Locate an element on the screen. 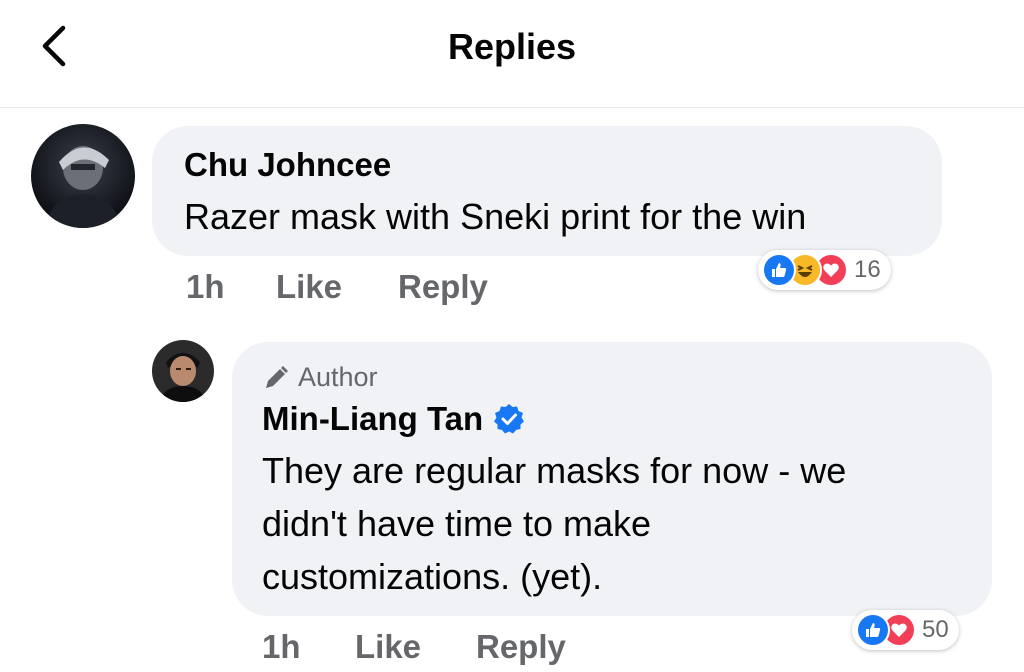  avatar-image is located at coordinates (83, 176).